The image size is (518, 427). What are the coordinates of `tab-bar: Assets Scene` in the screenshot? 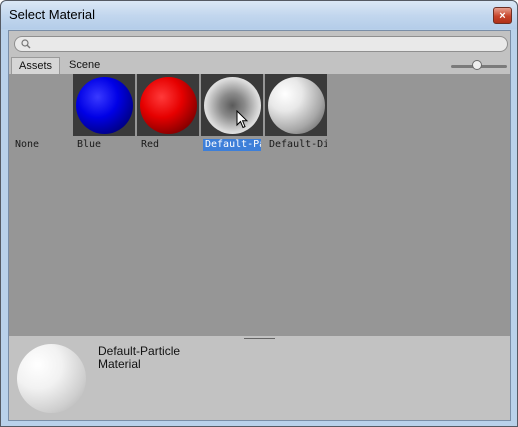 It's located at (259, 65).